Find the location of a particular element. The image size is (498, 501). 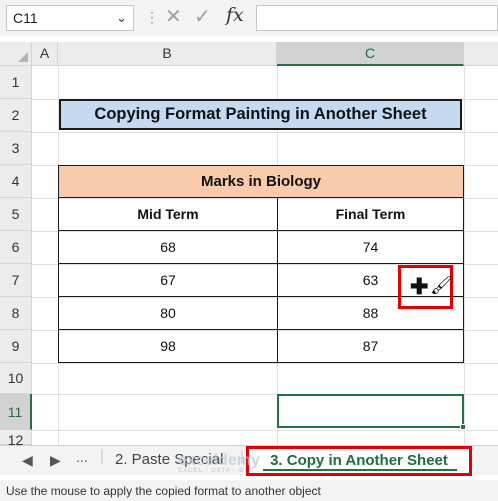

cancel-icon: ✕ is located at coordinates (173, 16).